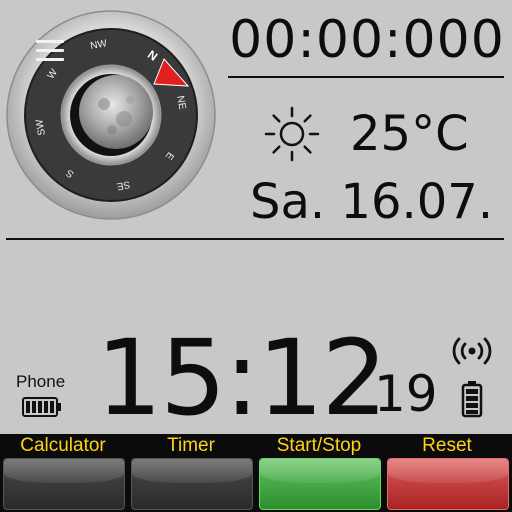 This screenshot has width=512, height=512. I want to click on timer-button, so click(192, 484).